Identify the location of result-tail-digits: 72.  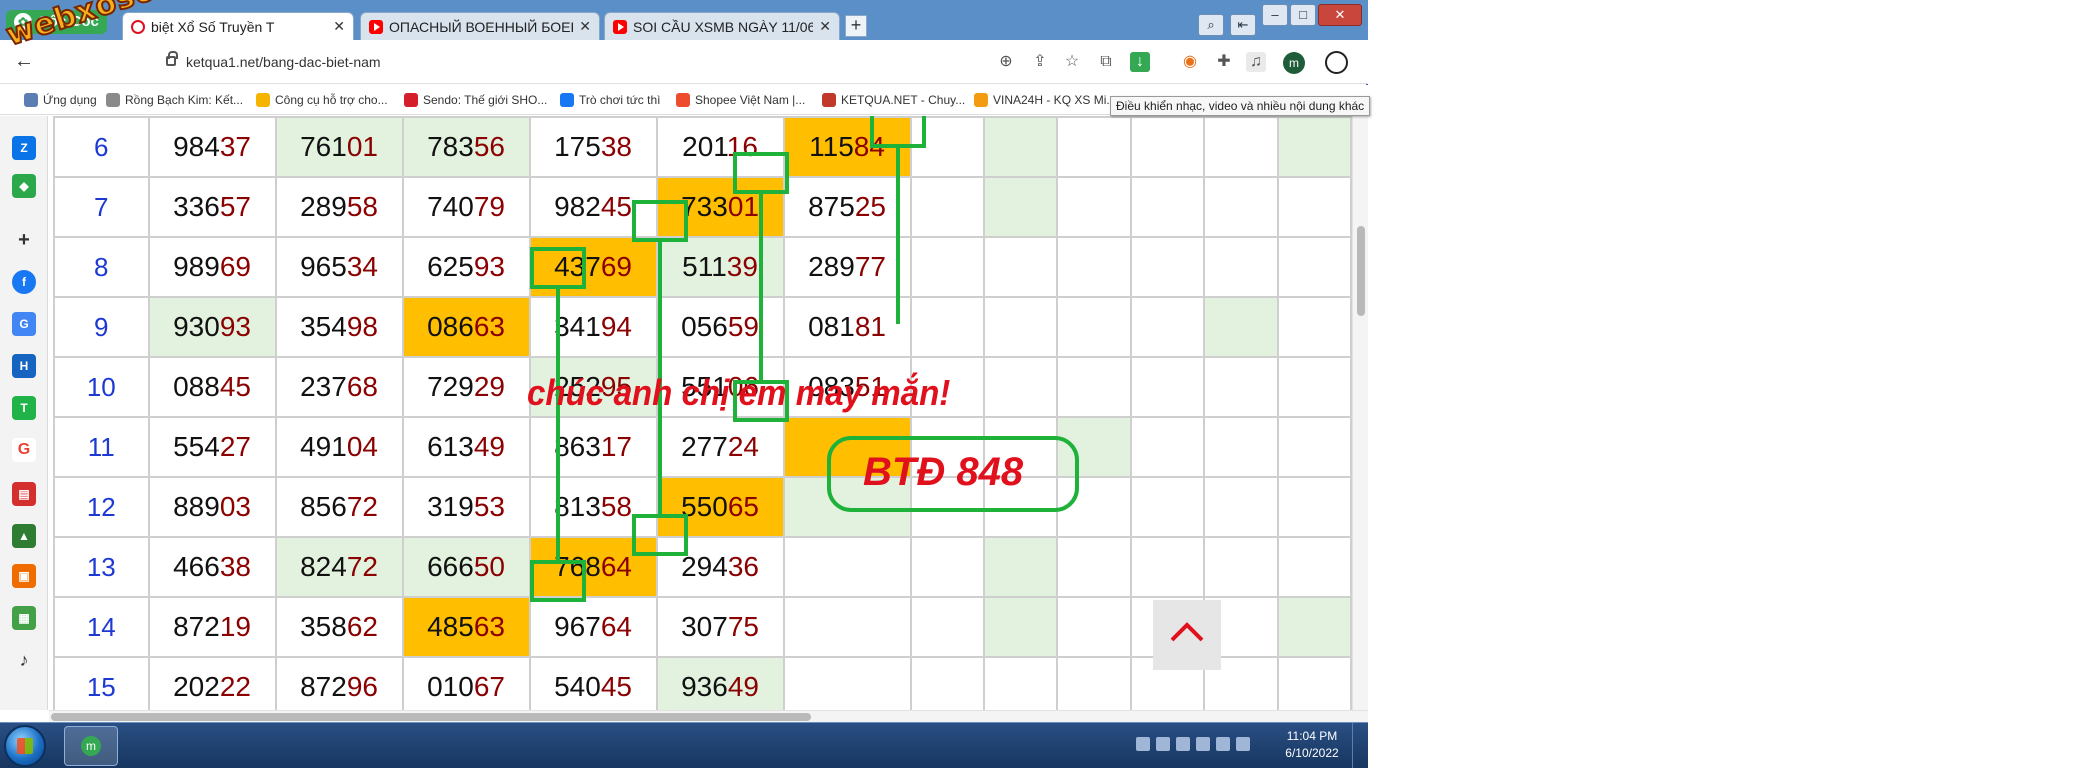
(362, 506).